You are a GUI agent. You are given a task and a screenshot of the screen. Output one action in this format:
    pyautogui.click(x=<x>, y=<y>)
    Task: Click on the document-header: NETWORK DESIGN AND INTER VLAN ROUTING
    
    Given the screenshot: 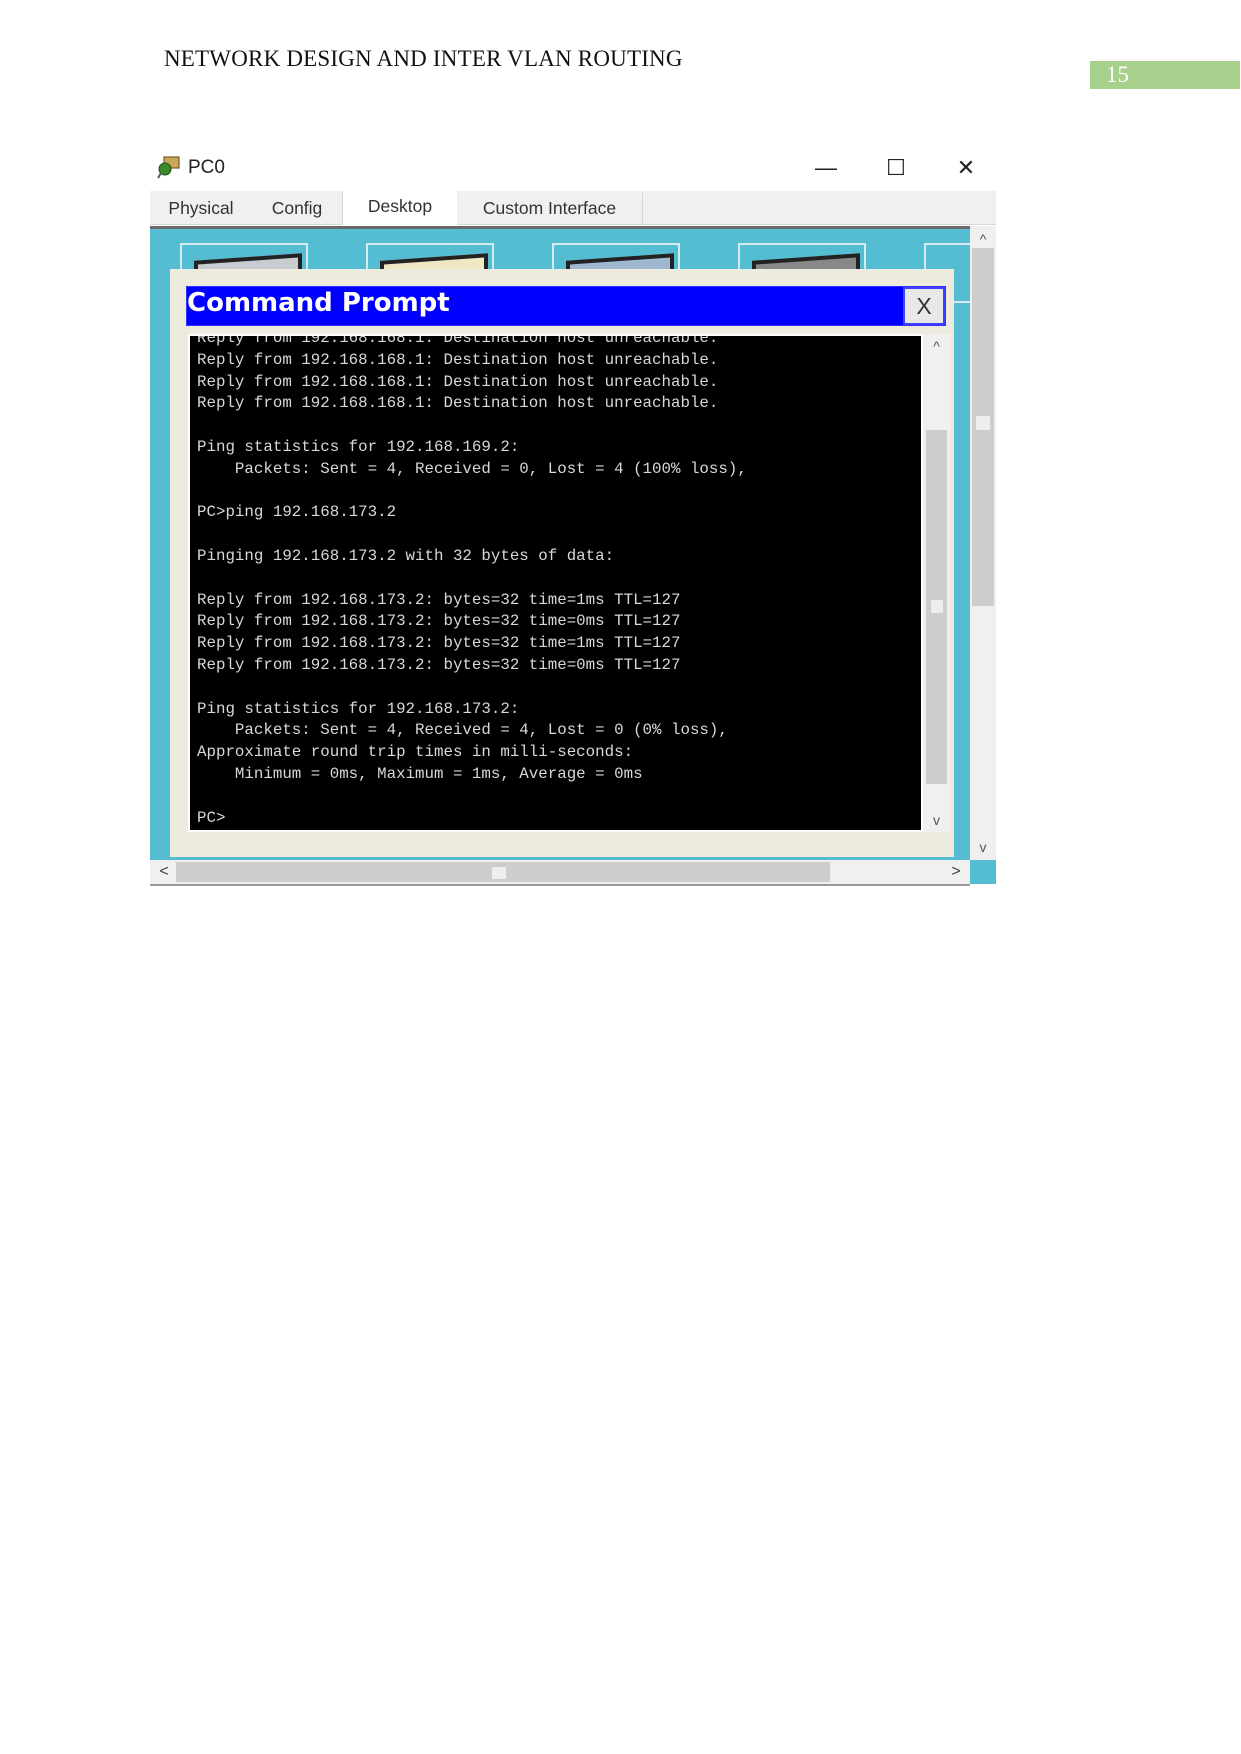 What is the action you would take?
    pyautogui.click(x=423, y=58)
    